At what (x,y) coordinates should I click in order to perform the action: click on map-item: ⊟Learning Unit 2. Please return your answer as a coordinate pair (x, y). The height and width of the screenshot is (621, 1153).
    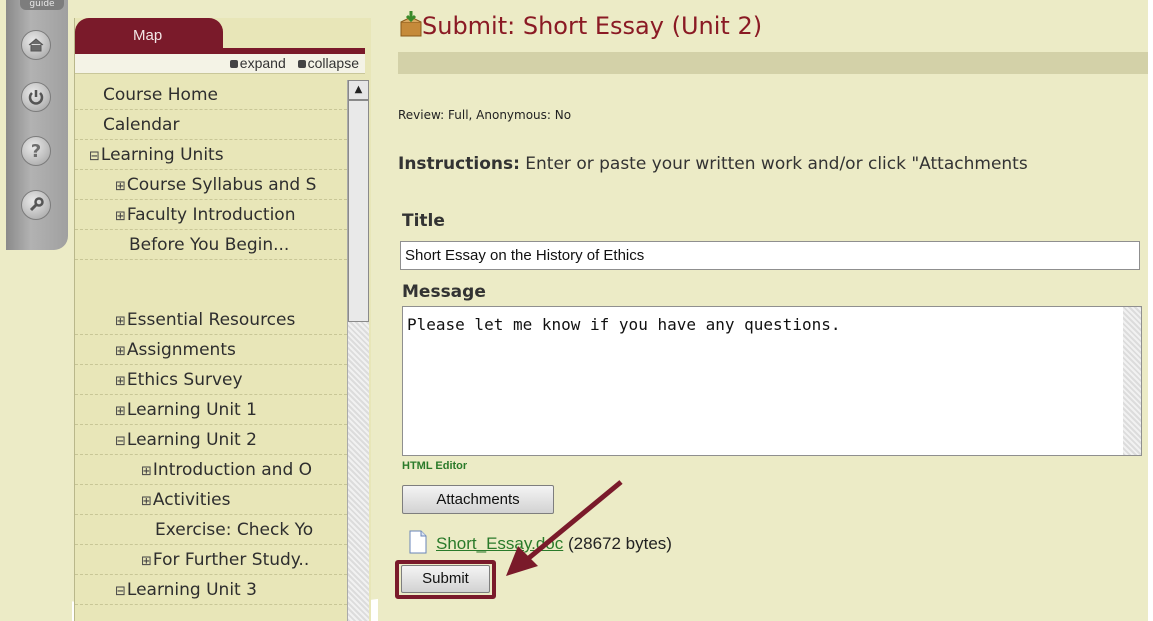
    Looking at the image, I should click on (211, 440).